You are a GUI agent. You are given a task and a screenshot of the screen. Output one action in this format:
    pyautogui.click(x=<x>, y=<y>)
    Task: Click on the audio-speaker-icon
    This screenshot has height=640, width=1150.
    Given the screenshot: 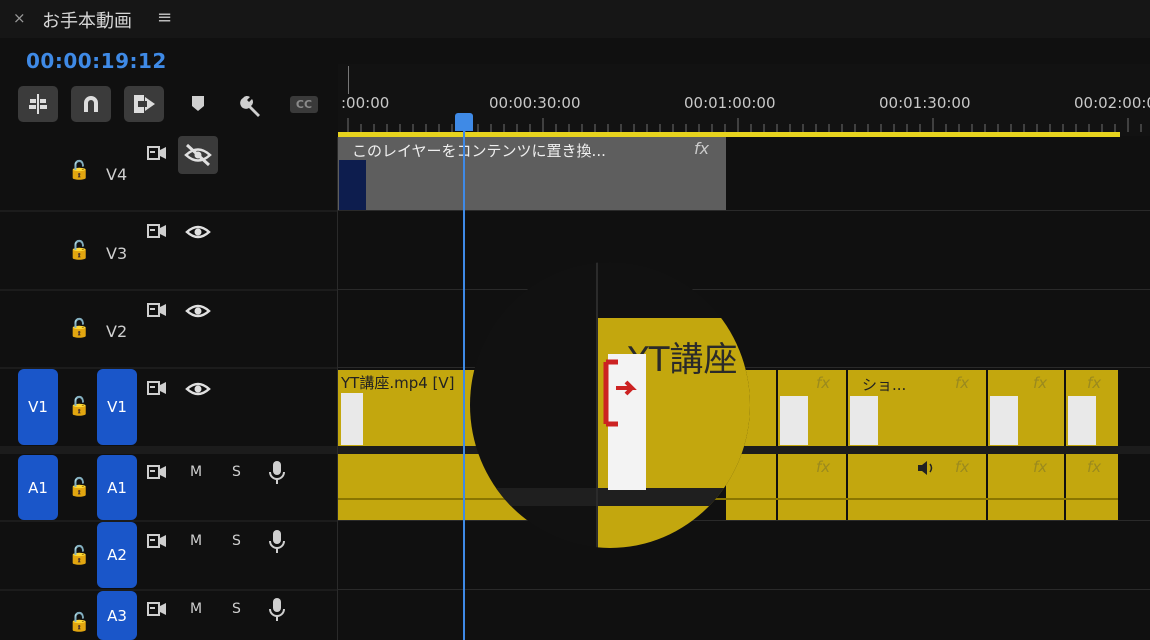 What is the action you would take?
    pyautogui.click(x=925, y=468)
    